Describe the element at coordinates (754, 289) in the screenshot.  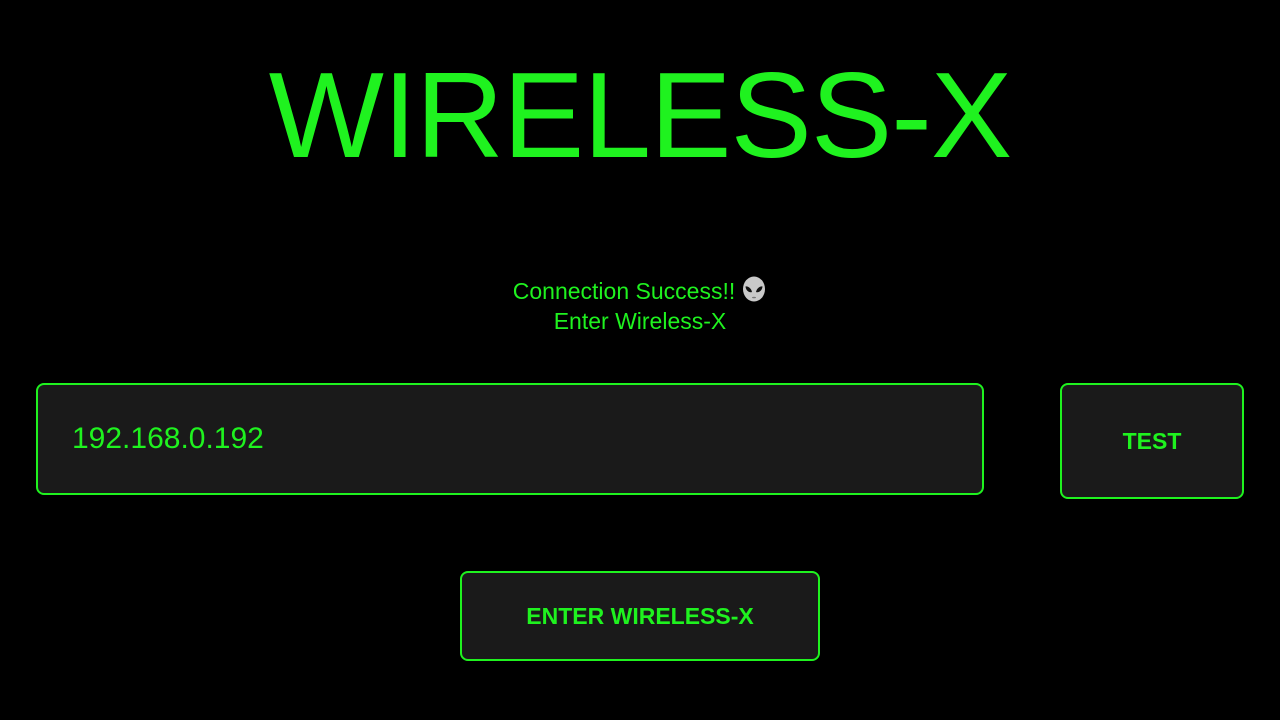
I see `alien-icon` at that location.